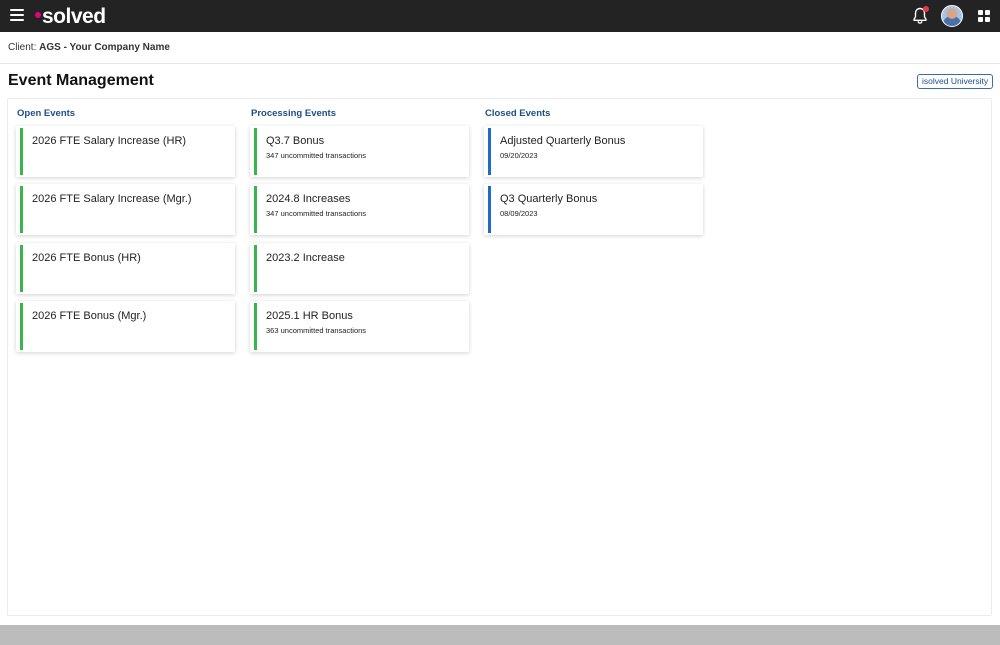 Image resolution: width=1000 pixels, height=645 pixels. I want to click on user-avatar, so click(952, 16).